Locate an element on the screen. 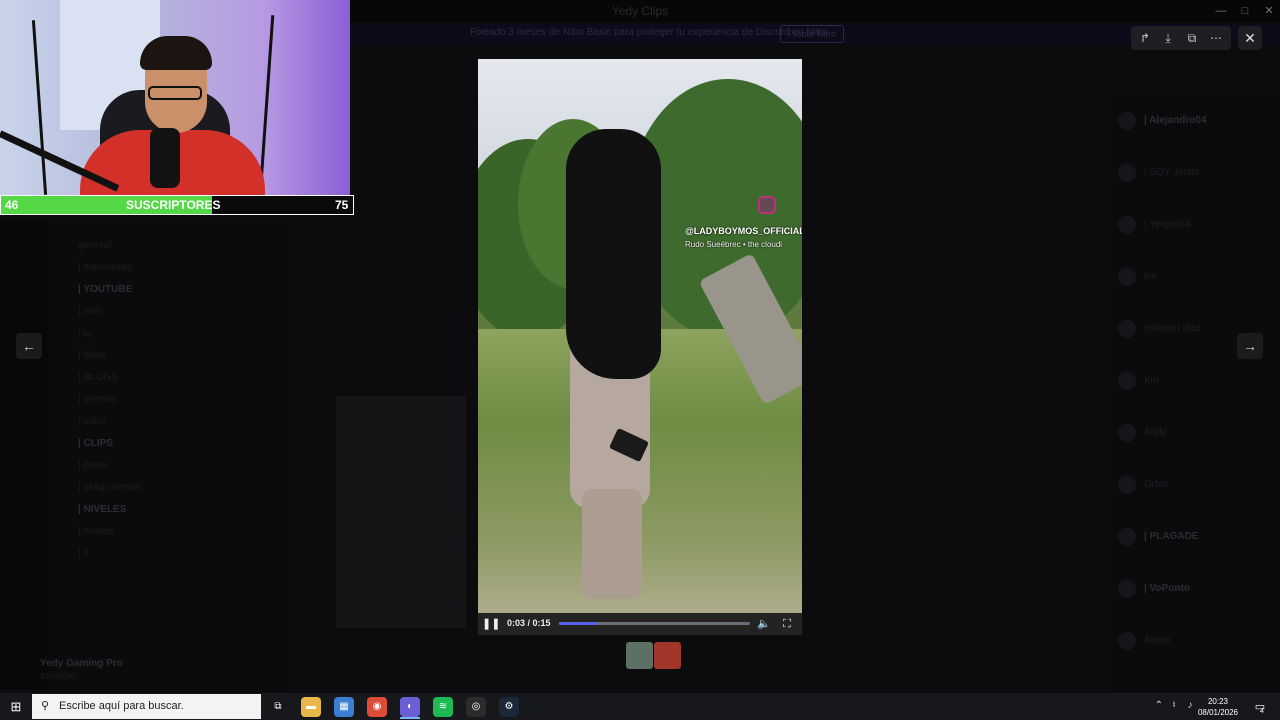  minimize-button: — is located at coordinates (1221, 11).